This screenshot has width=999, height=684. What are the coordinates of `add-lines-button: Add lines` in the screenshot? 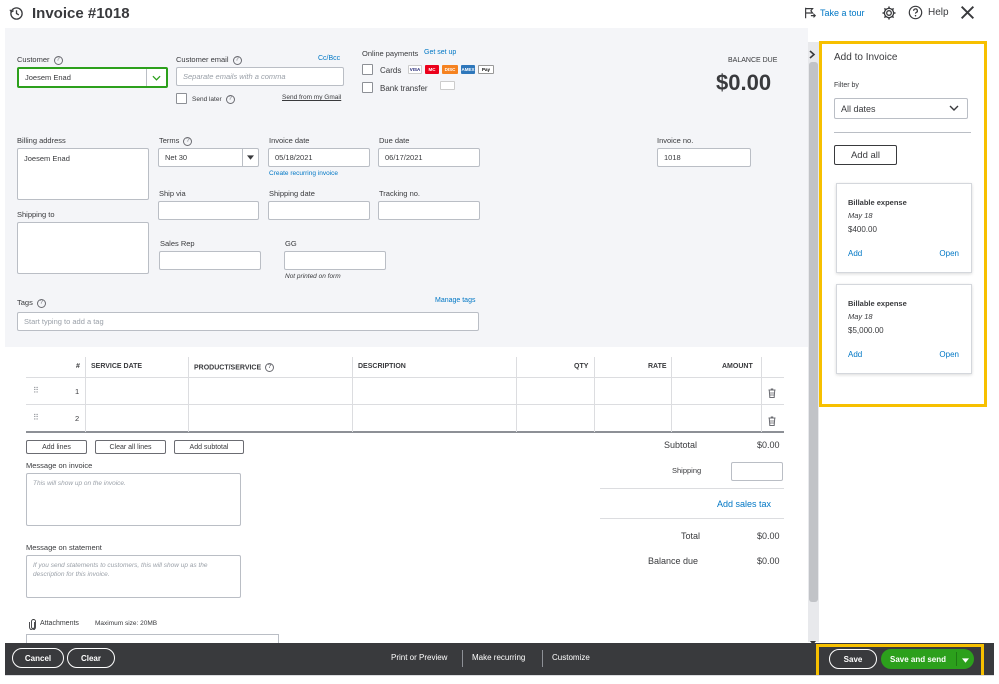 It's located at (56, 447).